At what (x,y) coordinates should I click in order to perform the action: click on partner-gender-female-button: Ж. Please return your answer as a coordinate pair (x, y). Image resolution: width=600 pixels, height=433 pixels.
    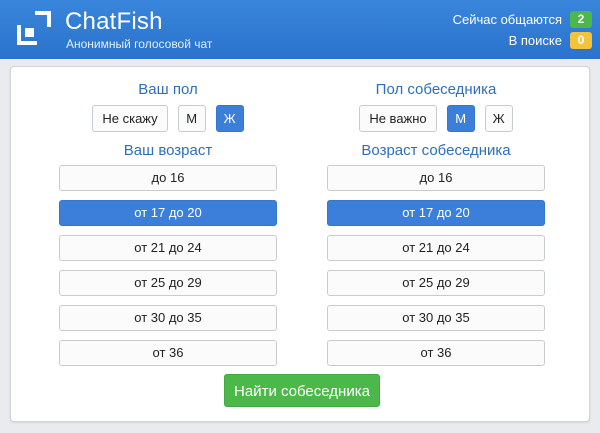
    Looking at the image, I should click on (498, 118).